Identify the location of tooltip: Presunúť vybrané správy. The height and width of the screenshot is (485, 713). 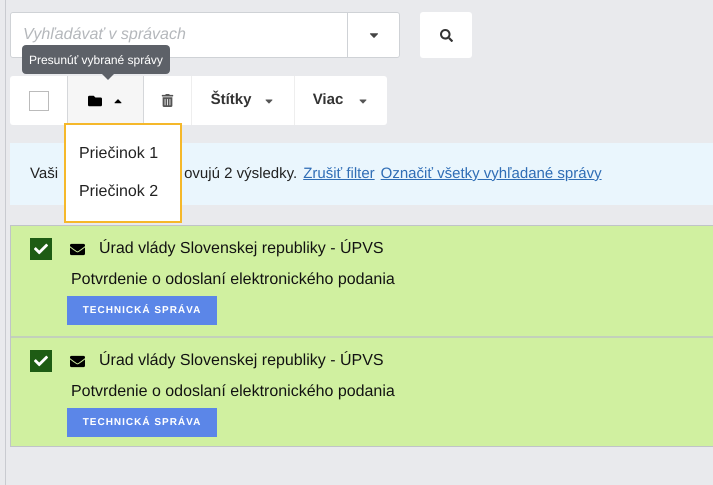
(96, 59).